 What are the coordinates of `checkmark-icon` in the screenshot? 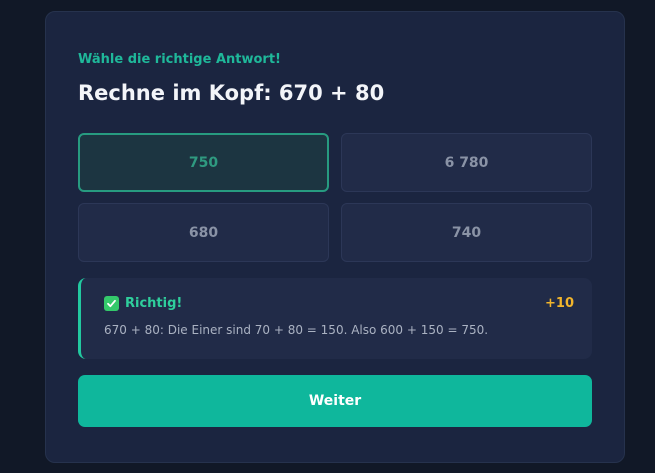 It's located at (111, 303).